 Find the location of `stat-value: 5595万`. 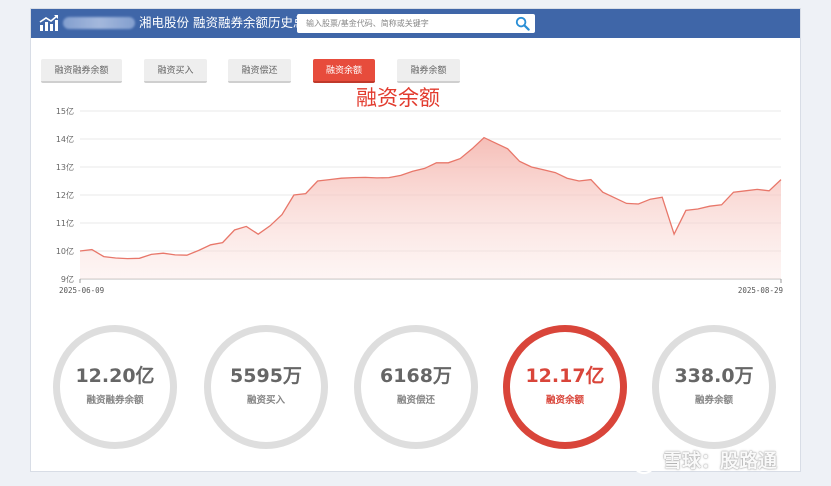

stat-value: 5595万 is located at coordinates (266, 376).